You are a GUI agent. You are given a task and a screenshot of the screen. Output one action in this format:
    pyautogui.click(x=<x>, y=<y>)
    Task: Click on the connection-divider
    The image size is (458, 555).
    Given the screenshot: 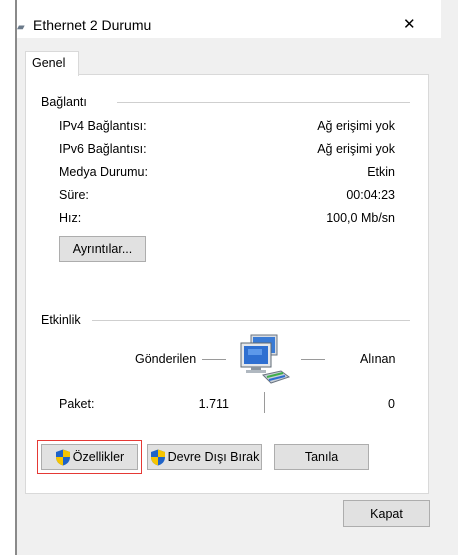 What is the action you would take?
    pyautogui.click(x=263, y=102)
    